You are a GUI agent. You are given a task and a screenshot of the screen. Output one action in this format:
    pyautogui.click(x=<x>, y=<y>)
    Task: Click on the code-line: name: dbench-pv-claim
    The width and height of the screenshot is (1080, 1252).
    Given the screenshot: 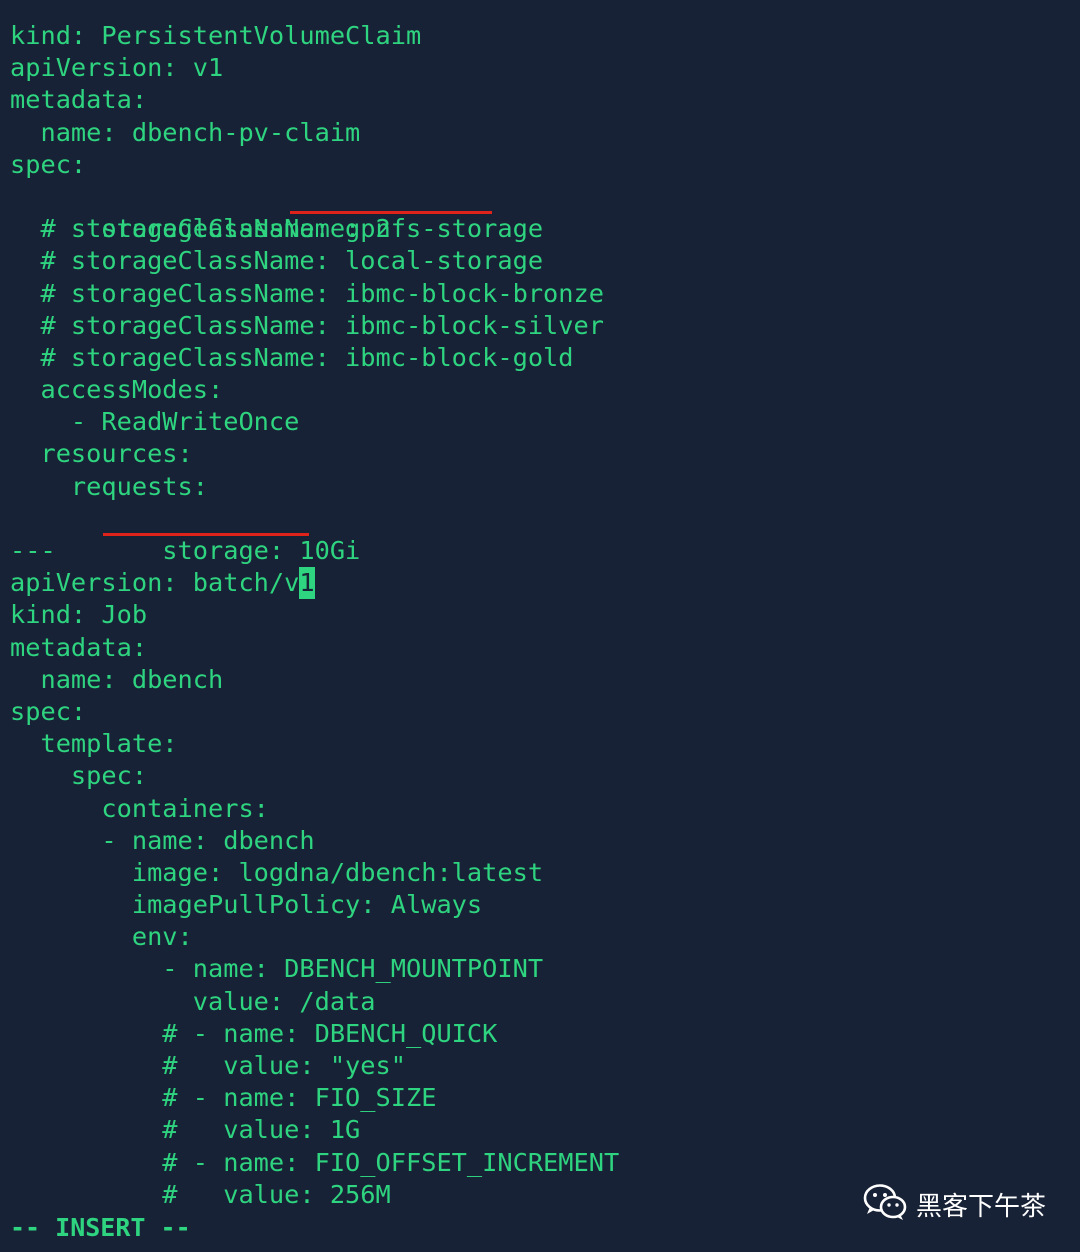 What is the action you would take?
    pyautogui.click(x=185, y=132)
    